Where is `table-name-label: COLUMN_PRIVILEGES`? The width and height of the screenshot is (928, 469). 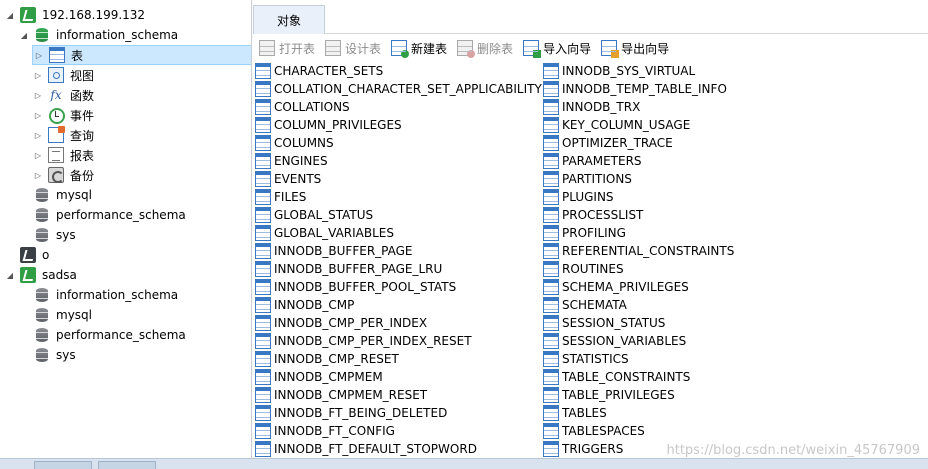
table-name-label: COLUMN_PRIVILEGES is located at coordinates (338, 125).